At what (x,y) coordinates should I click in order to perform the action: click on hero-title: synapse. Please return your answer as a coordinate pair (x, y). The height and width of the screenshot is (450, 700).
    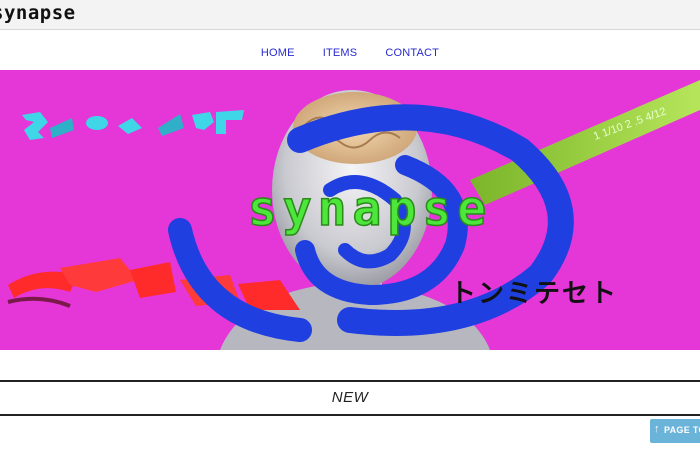
    Looking at the image, I should click on (370, 209).